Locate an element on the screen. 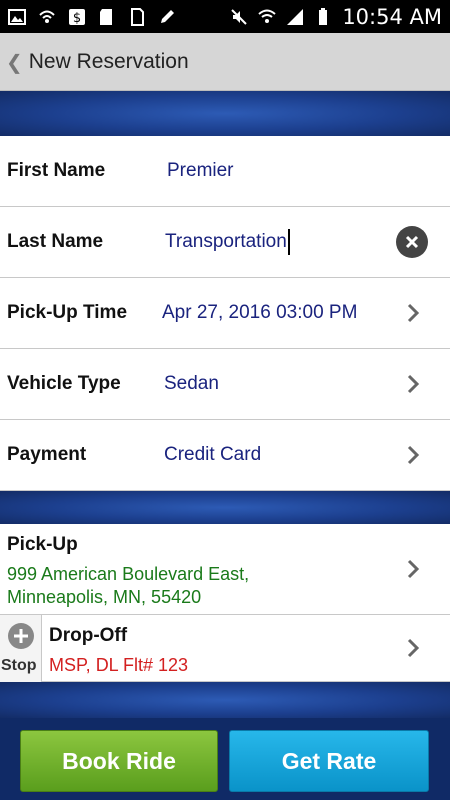  page-title: New Reservation is located at coordinates (109, 62).